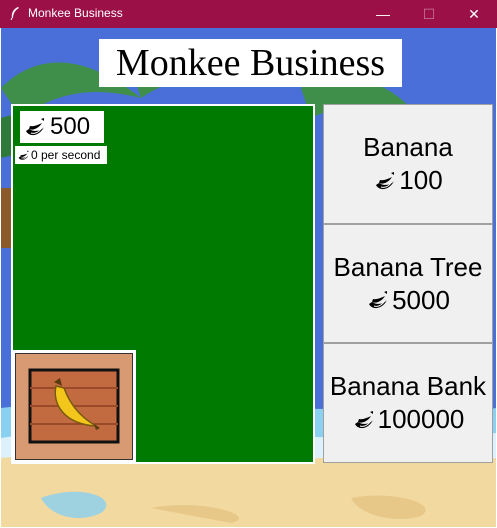  What do you see at coordinates (474, 14) in the screenshot?
I see `close-button: ✕` at bounding box center [474, 14].